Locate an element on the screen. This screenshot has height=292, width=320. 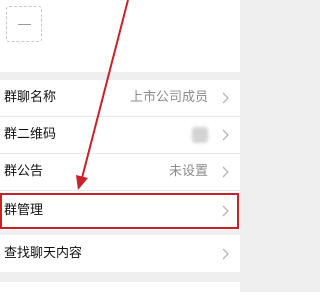
group-name-value: 上市公司成员 is located at coordinates (168, 97).